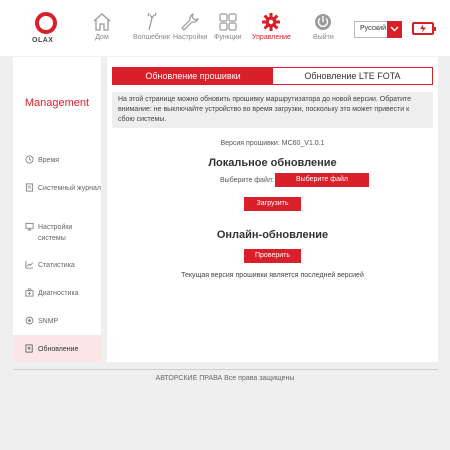 The width and height of the screenshot is (450, 450). Describe the element at coordinates (57, 103) in the screenshot. I see `sidebar-title: Management` at that location.